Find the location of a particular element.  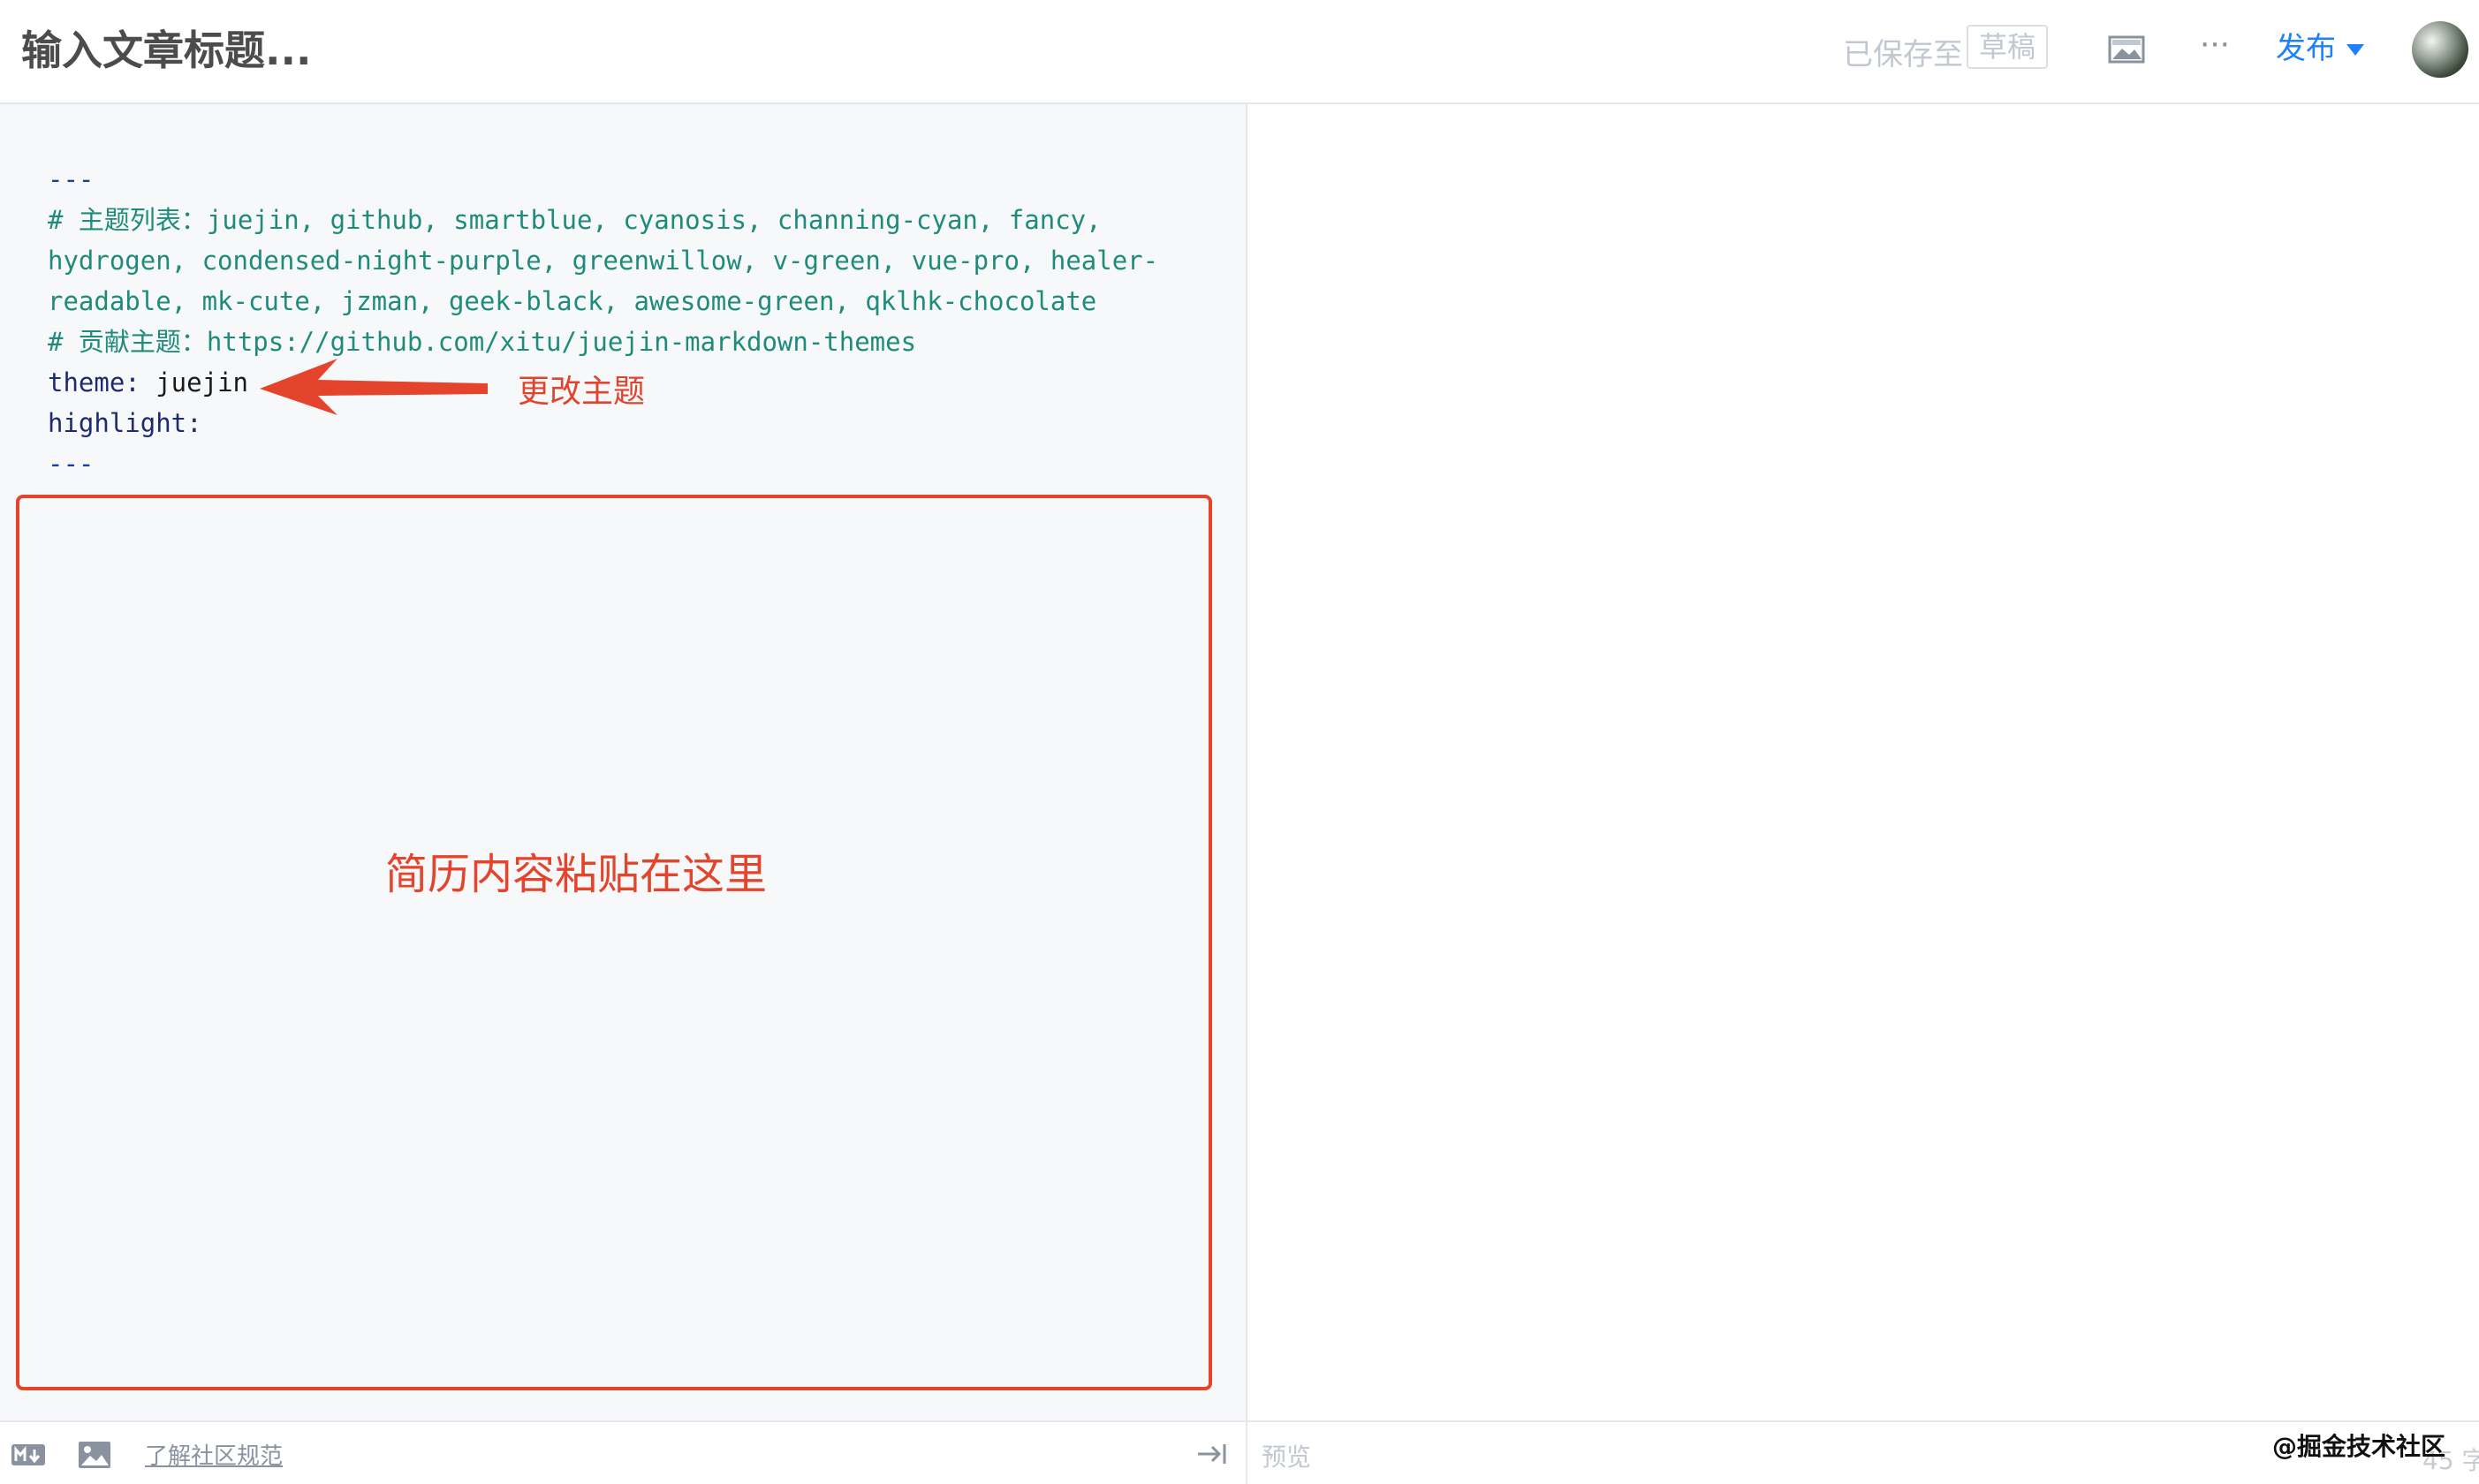

yaml-key: highlight: is located at coordinates (125, 423).